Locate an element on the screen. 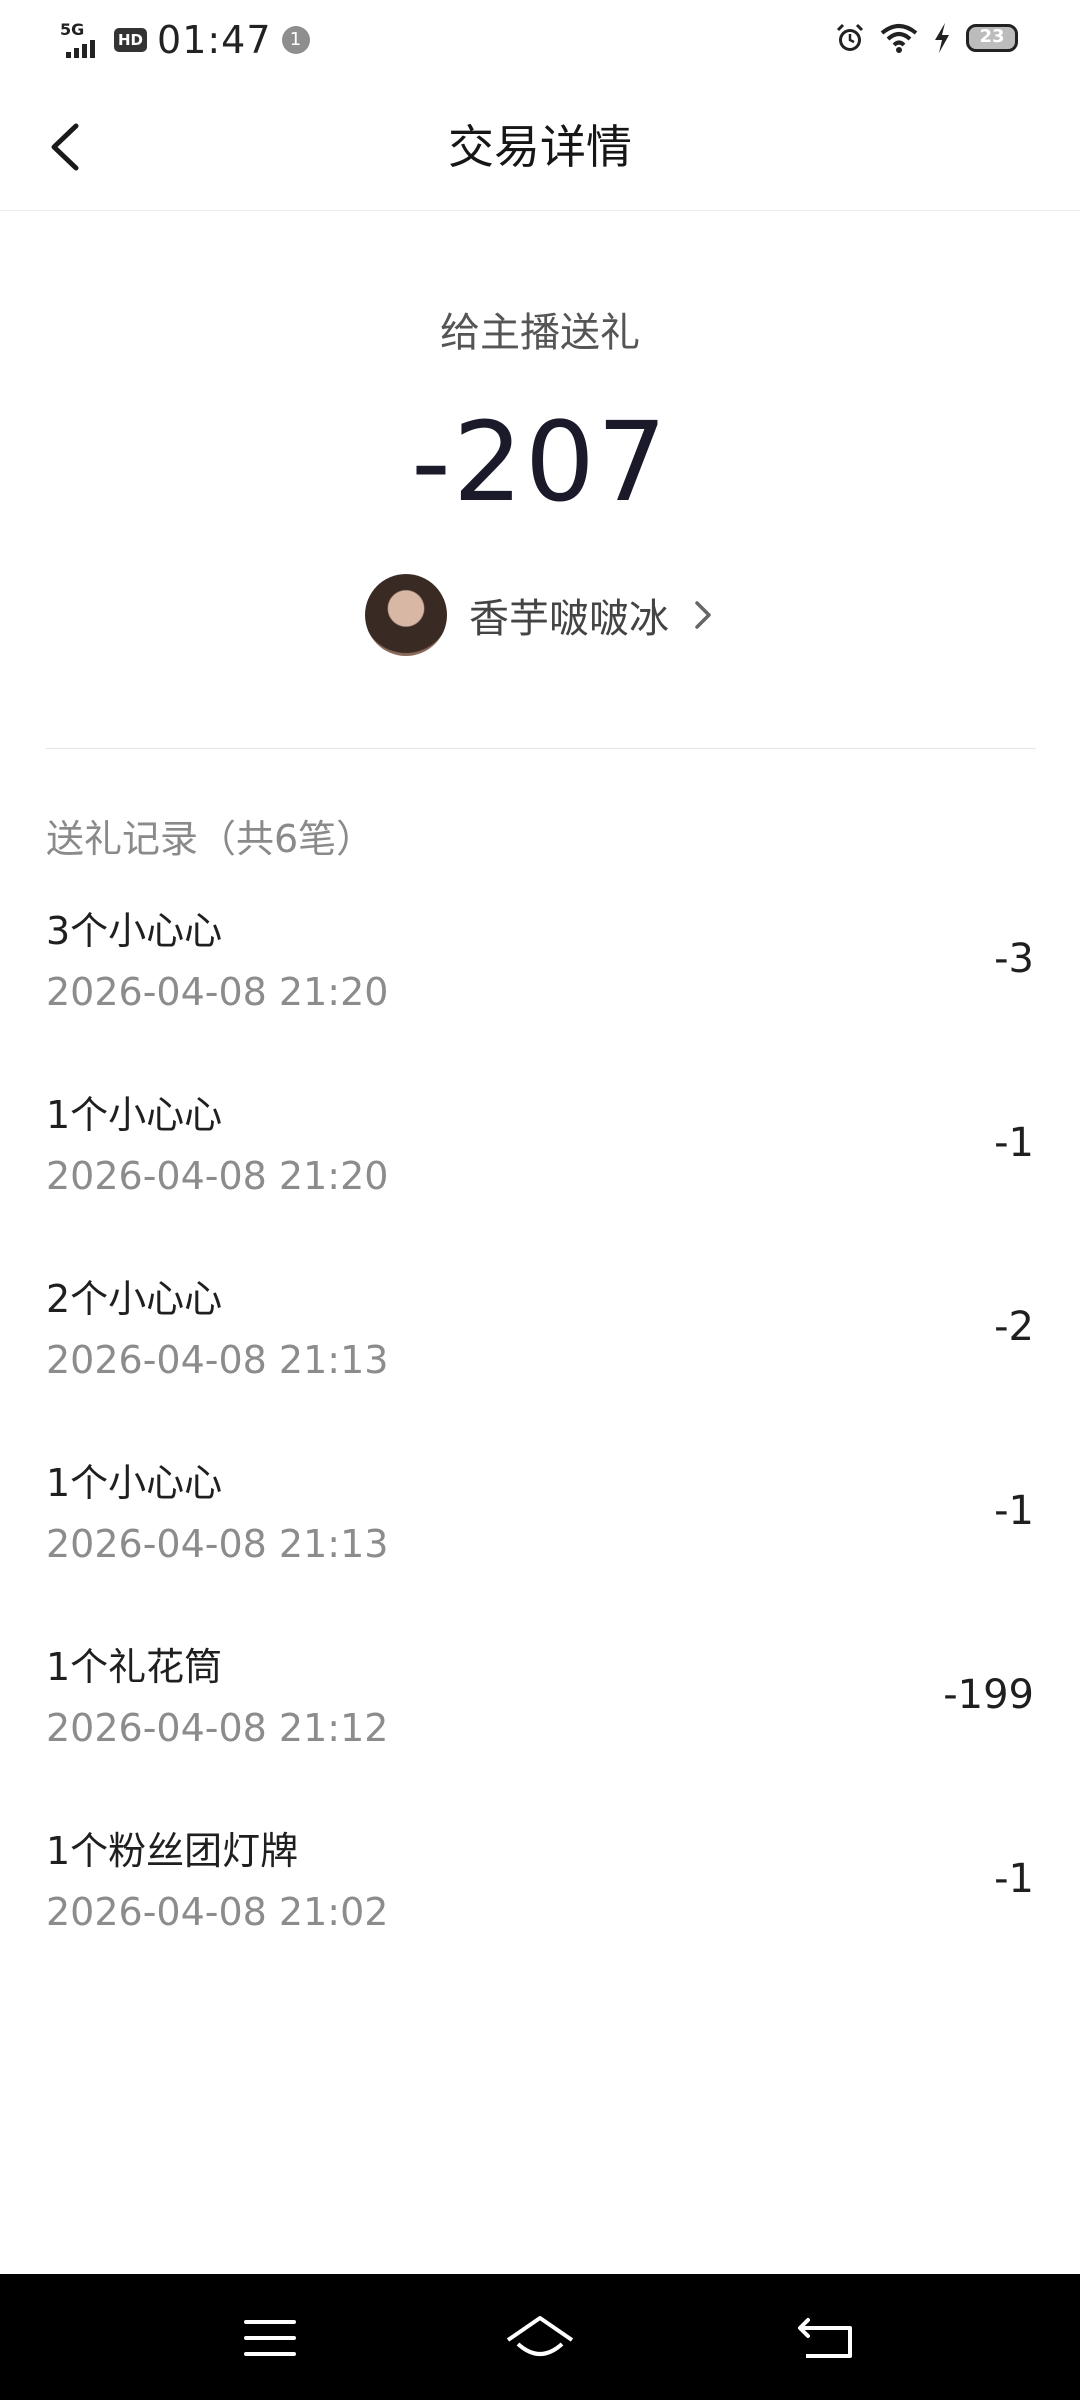  notification-badge: 1 is located at coordinates (295, 40).